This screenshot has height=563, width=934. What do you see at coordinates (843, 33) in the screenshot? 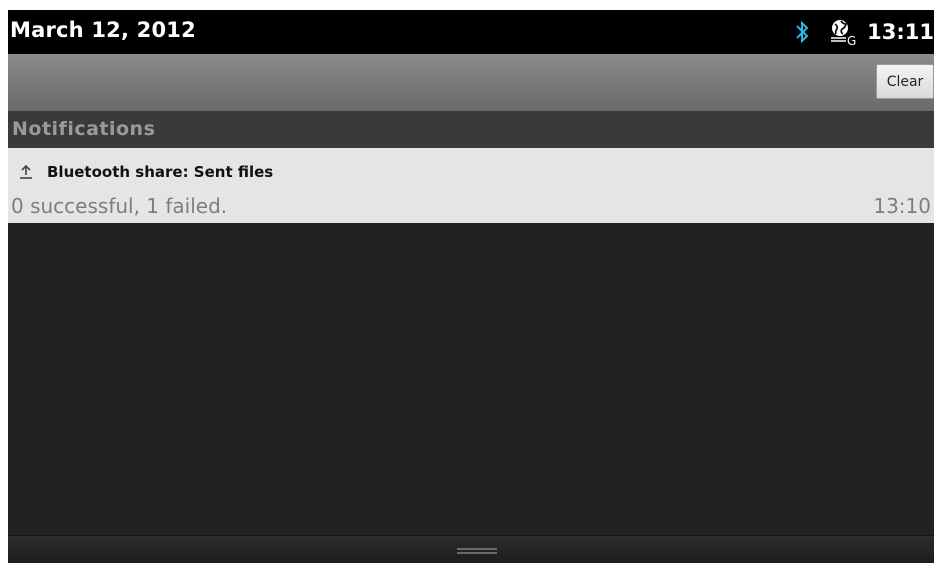
I see `gps-sync-icon: G` at bounding box center [843, 33].